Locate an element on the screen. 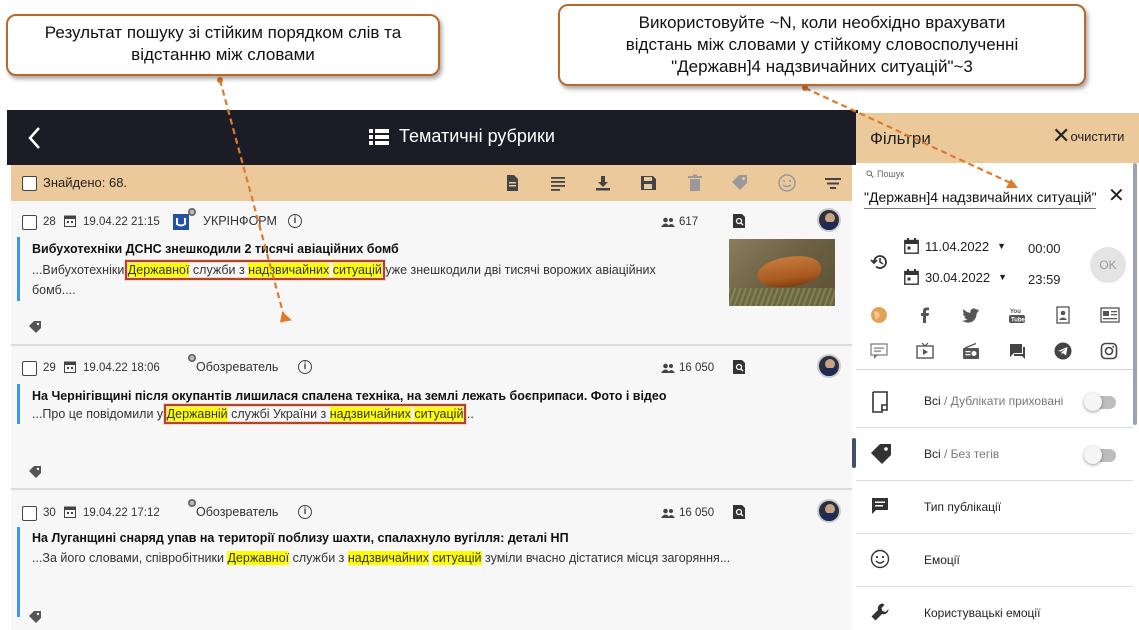 The height and width of the screenshot is (630, 1139). filter-emotions: Емоції is located at coordinates (994, 561).